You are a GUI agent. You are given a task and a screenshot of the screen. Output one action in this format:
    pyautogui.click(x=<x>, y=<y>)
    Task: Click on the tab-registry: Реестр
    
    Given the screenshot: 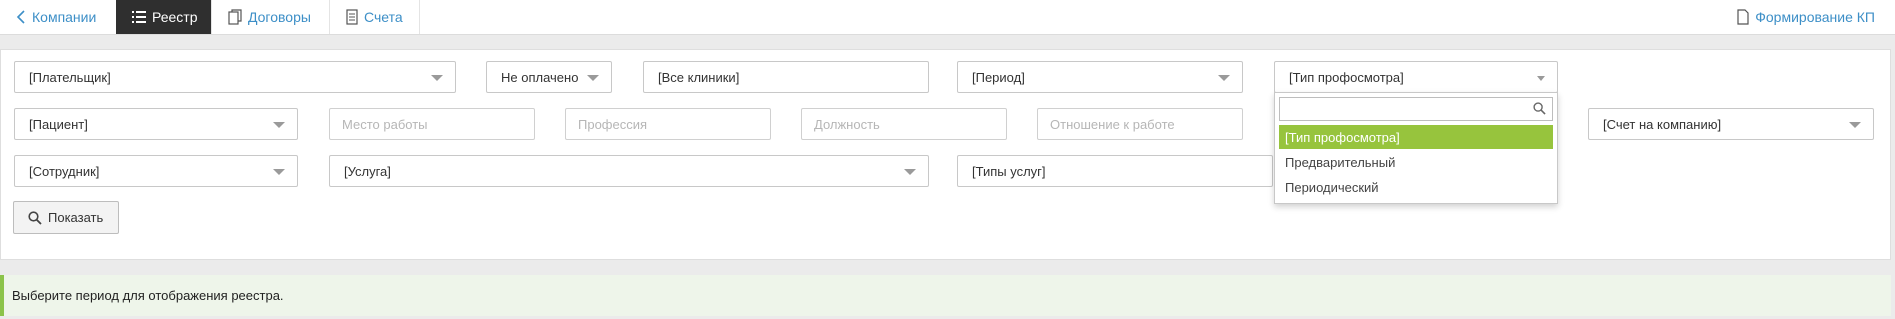 What is the action you would take?
    pyautogui.click(x=164, y=17)
    